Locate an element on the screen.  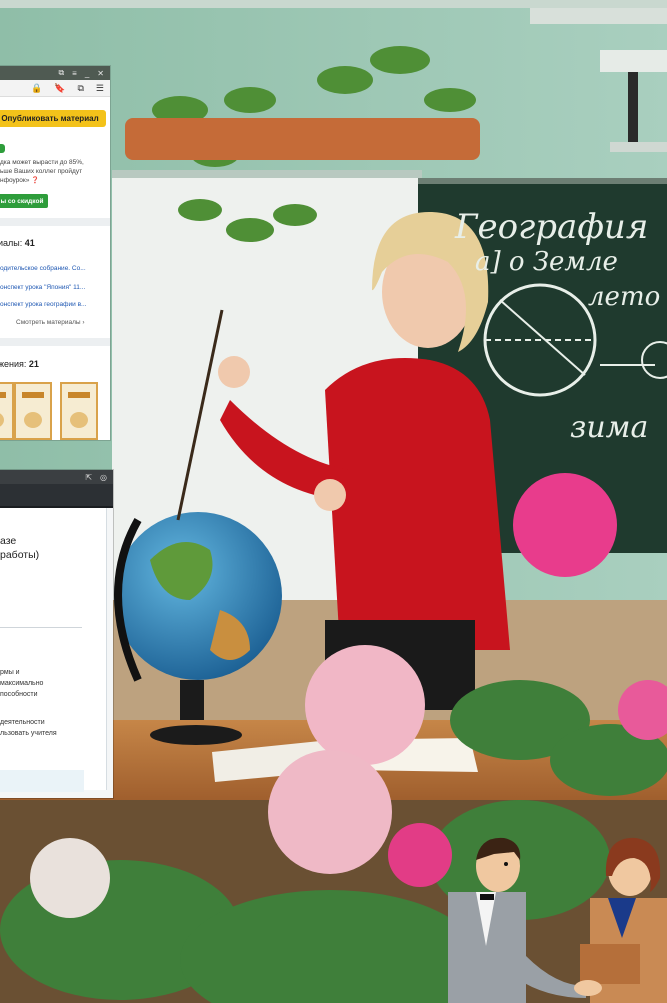
collections-icon: ⧉ is located at coordinates (80, 88).